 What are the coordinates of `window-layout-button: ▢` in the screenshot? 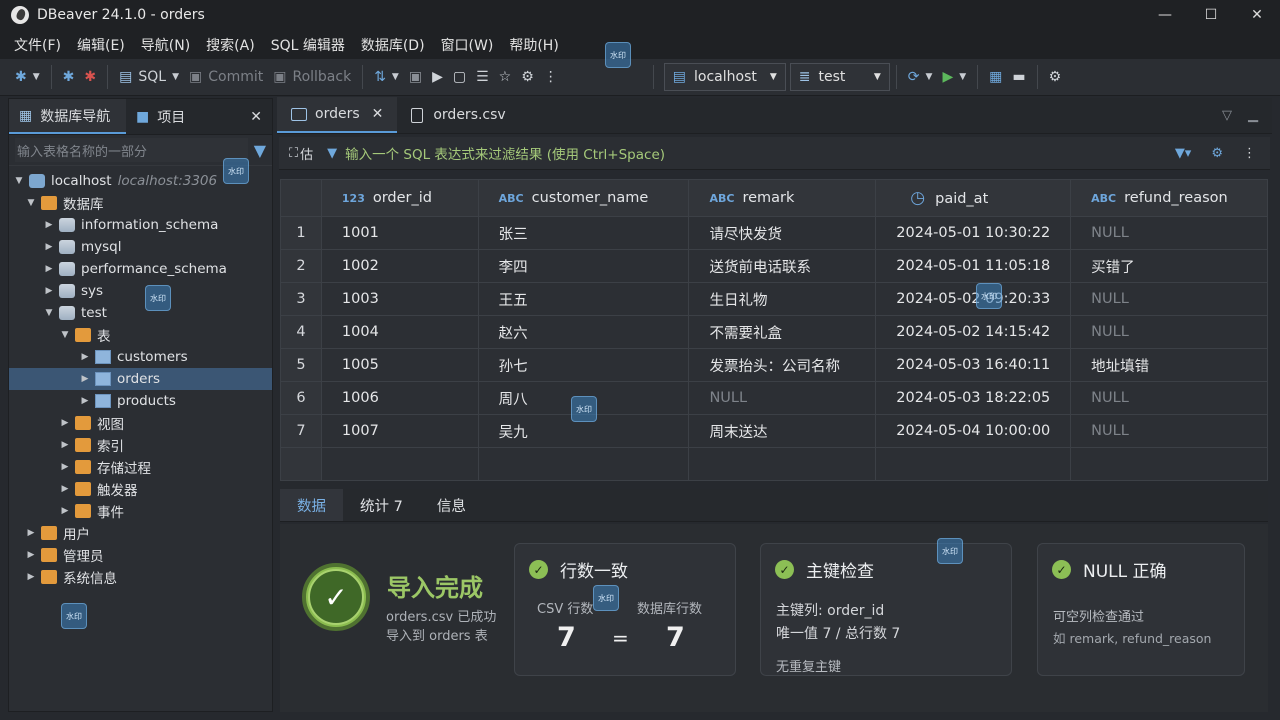 It's located at (459, 77).